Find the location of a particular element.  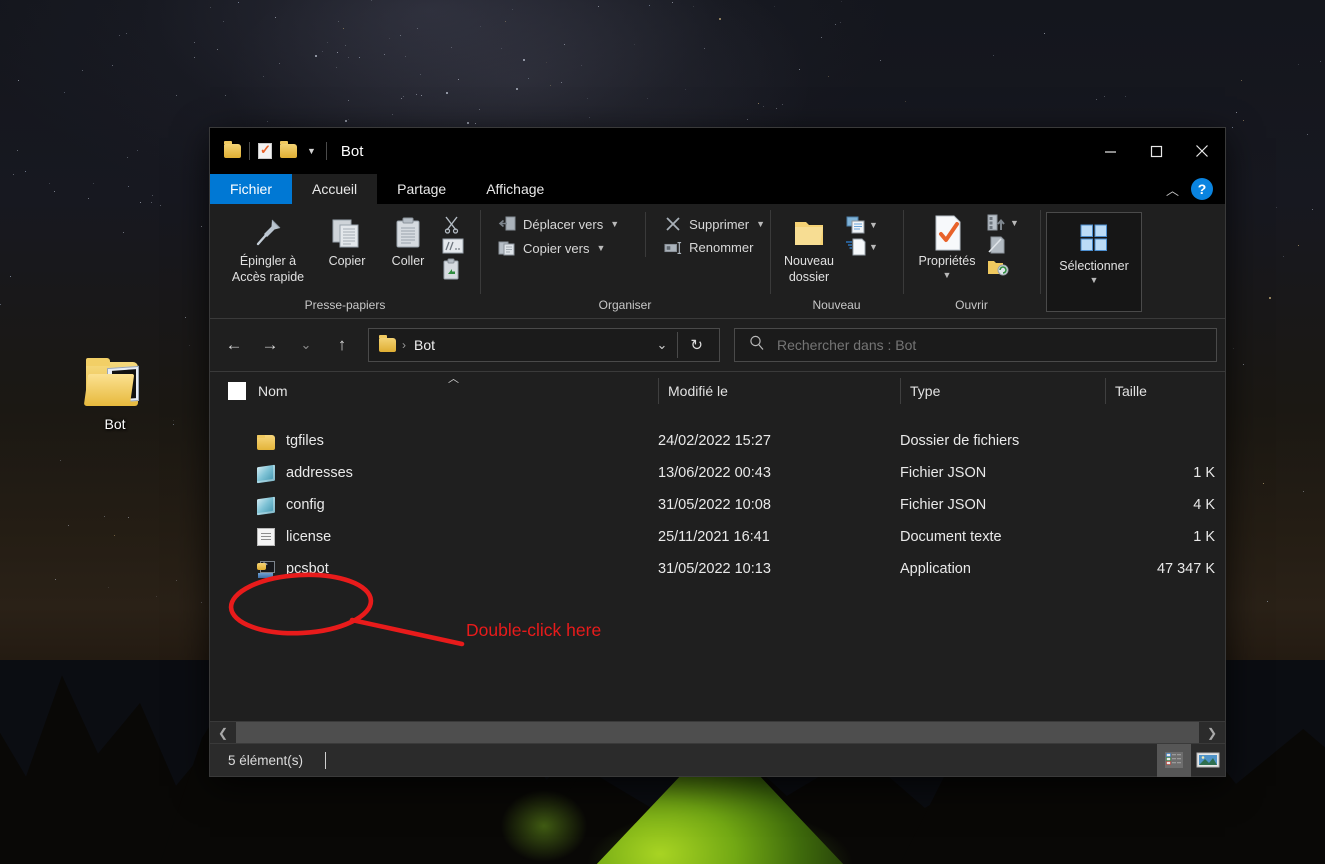

column-header-name: Nom is located at coordinates (434, 391).